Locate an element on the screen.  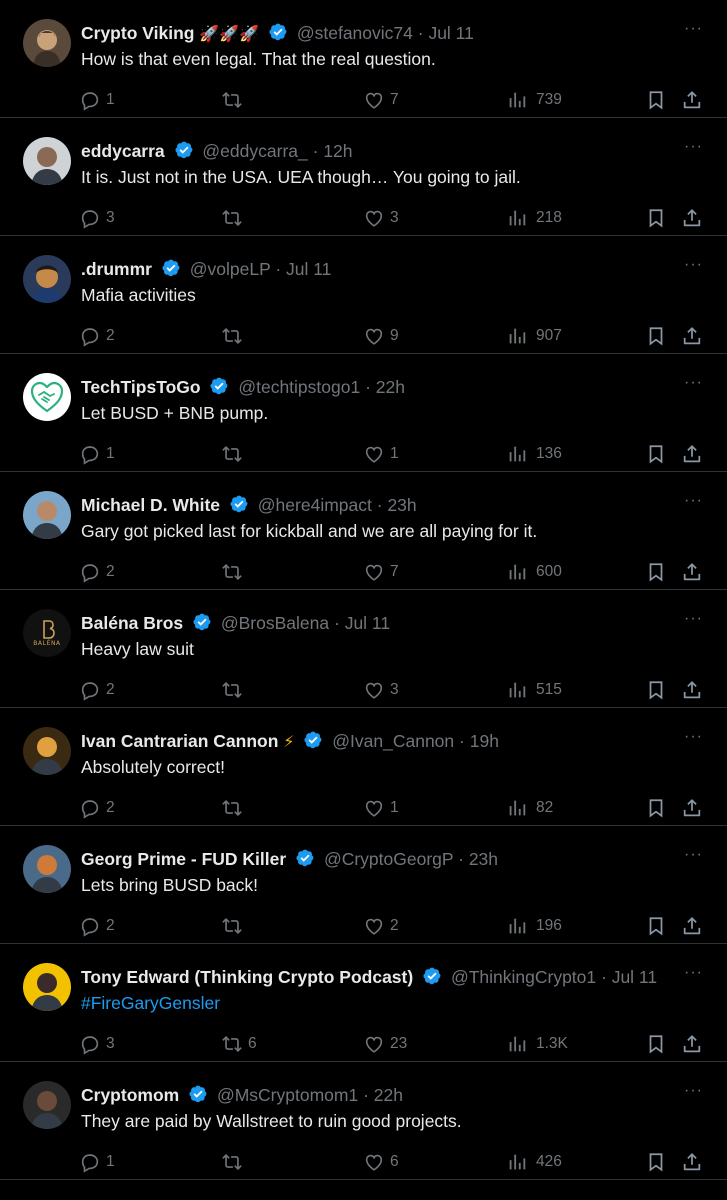
like-button: 2 is located at coordinates (381, 926).